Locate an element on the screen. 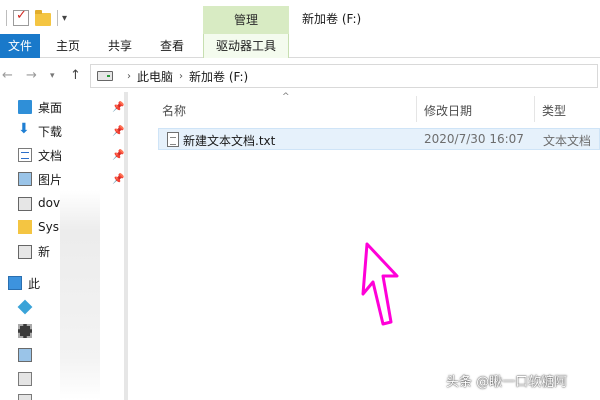  nav-item-desktop: 桌面 📌 is located at coordinates (71, 107).